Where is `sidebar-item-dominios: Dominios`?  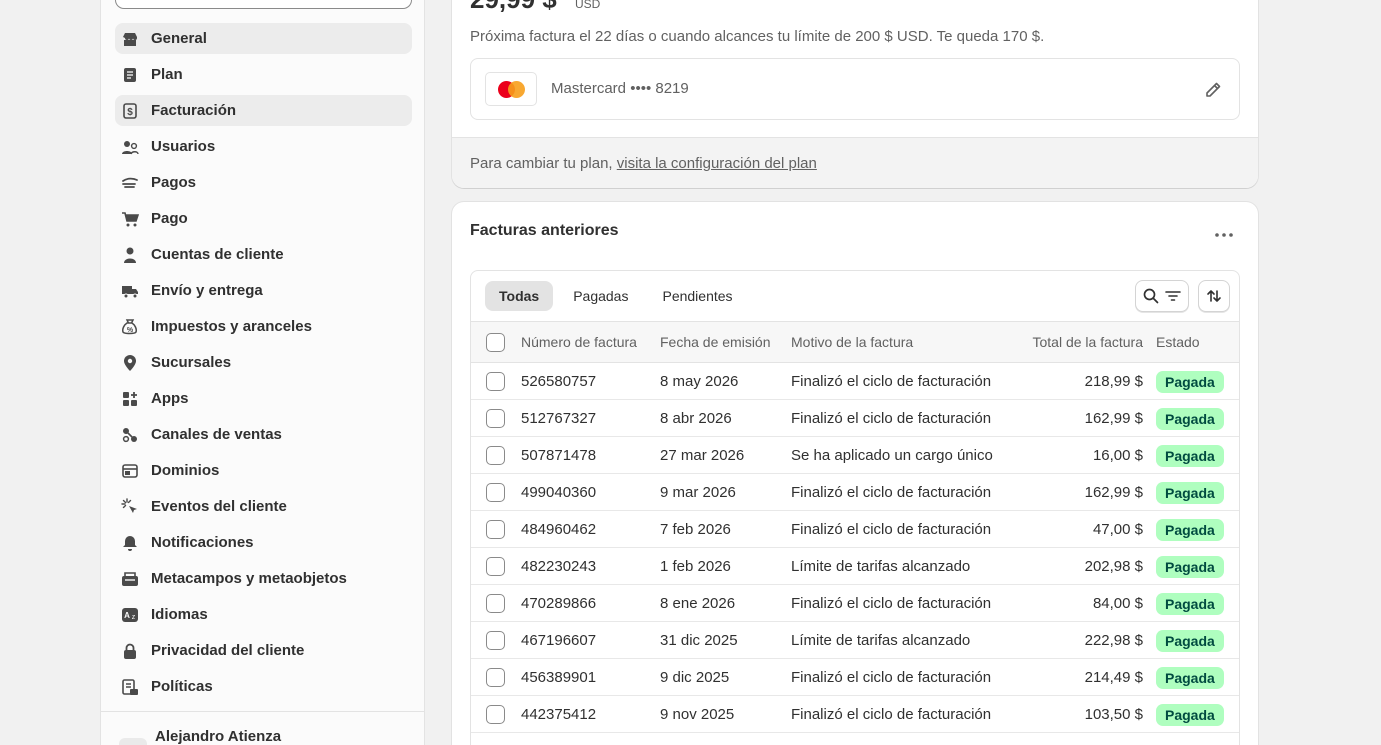
sidebar-item-dominios: Dominios is located at coordinates (263, 470).